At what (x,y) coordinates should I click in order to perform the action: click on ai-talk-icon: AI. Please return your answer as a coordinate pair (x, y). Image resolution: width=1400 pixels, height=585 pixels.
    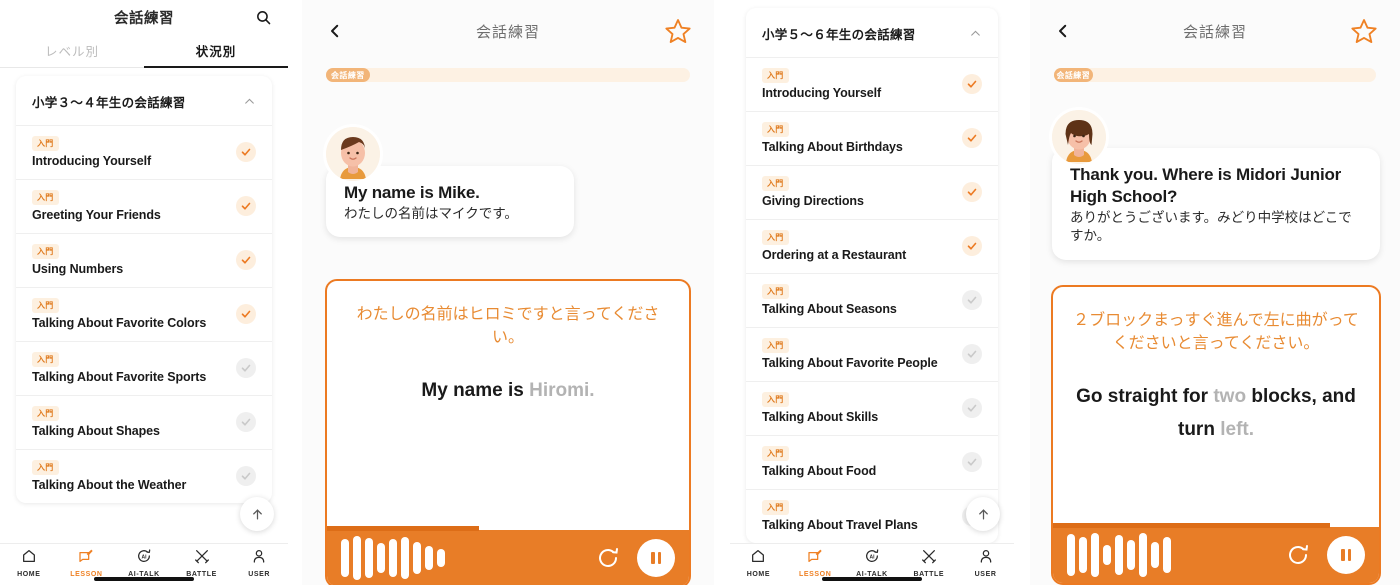
    Looking at the image, I should click on (872, 558).